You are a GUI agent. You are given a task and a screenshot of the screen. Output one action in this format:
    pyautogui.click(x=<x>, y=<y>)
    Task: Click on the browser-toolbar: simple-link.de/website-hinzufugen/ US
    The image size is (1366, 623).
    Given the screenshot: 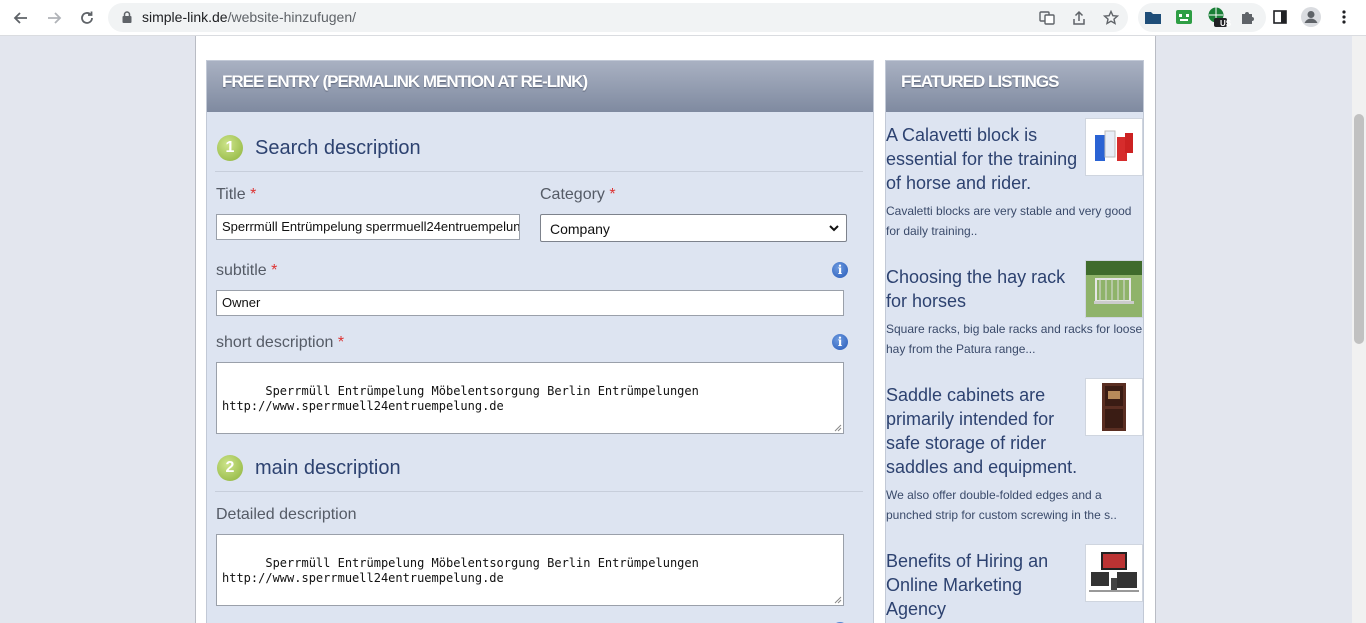 What is the action you would take?
    pyautogui.click(x=683, y=18)
    